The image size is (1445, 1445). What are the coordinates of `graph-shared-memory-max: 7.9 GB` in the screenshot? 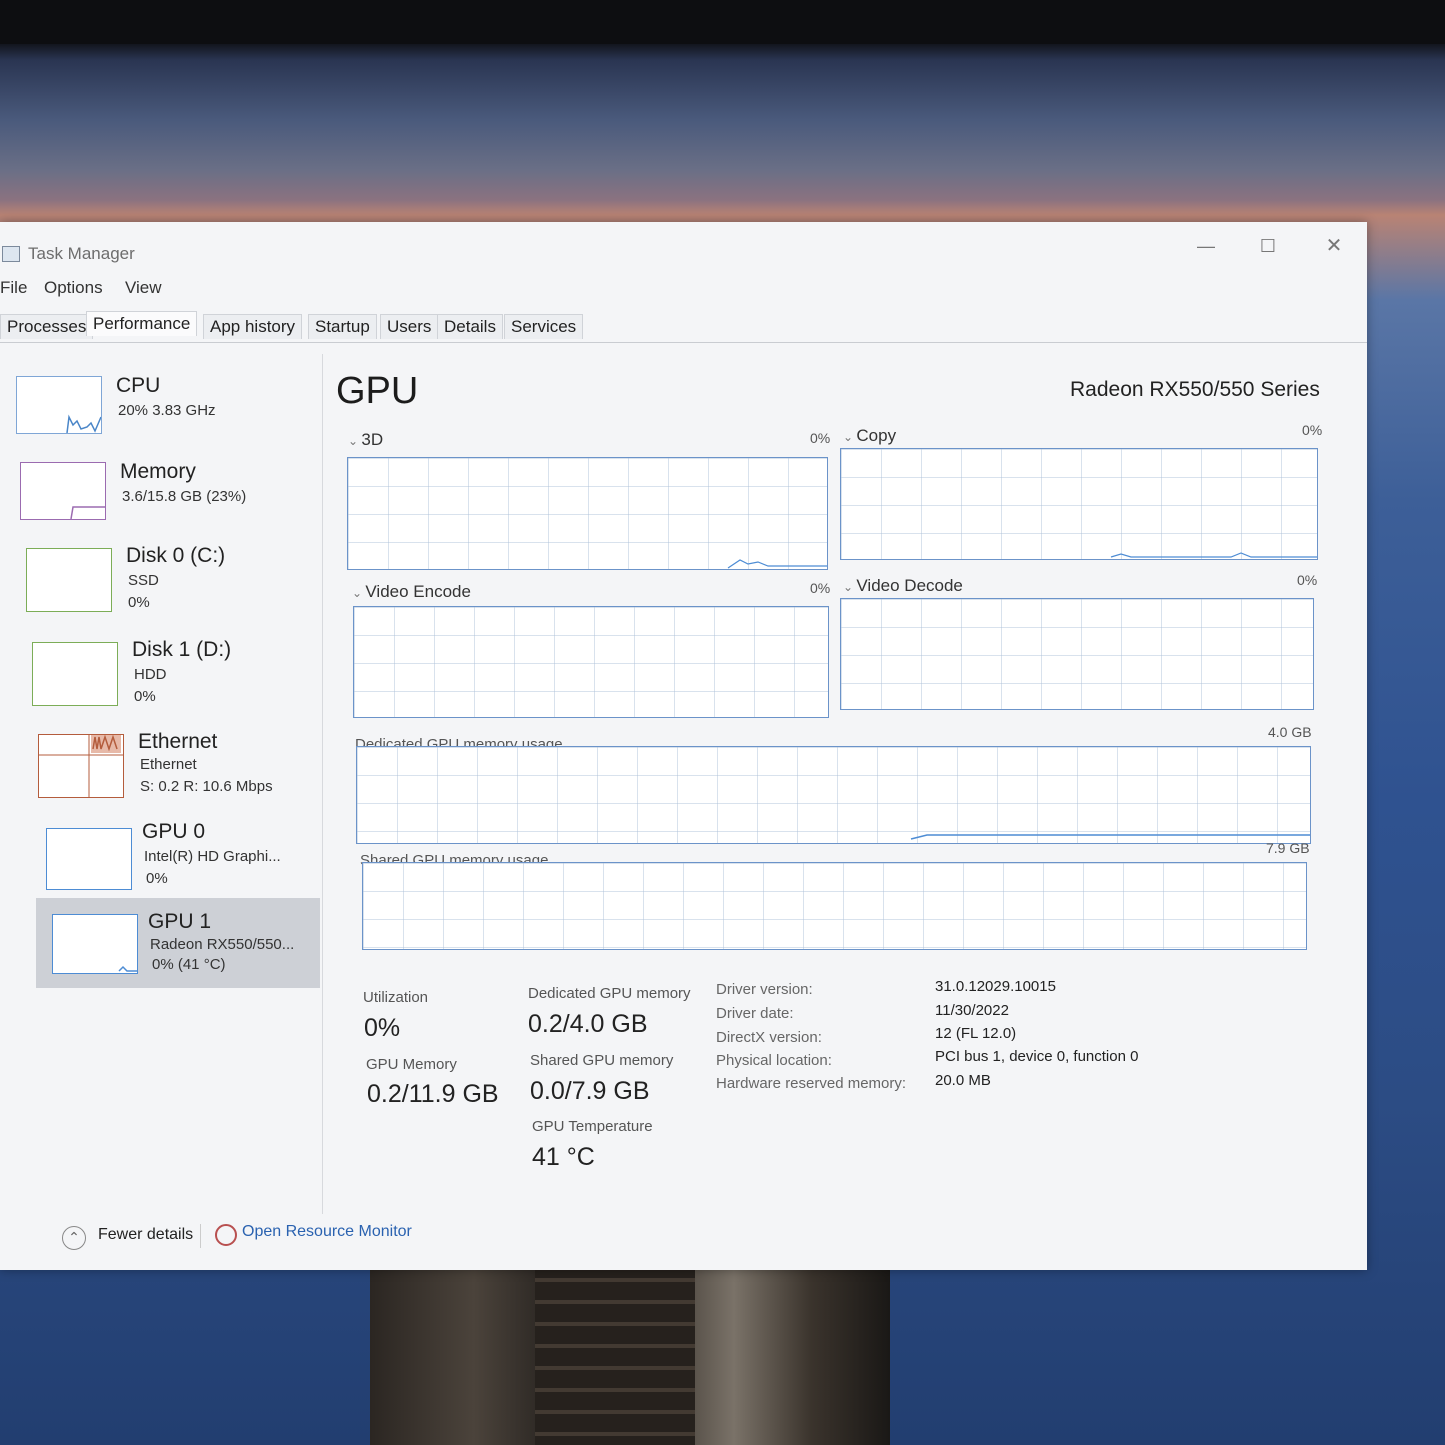 It's located at (1288, 848).